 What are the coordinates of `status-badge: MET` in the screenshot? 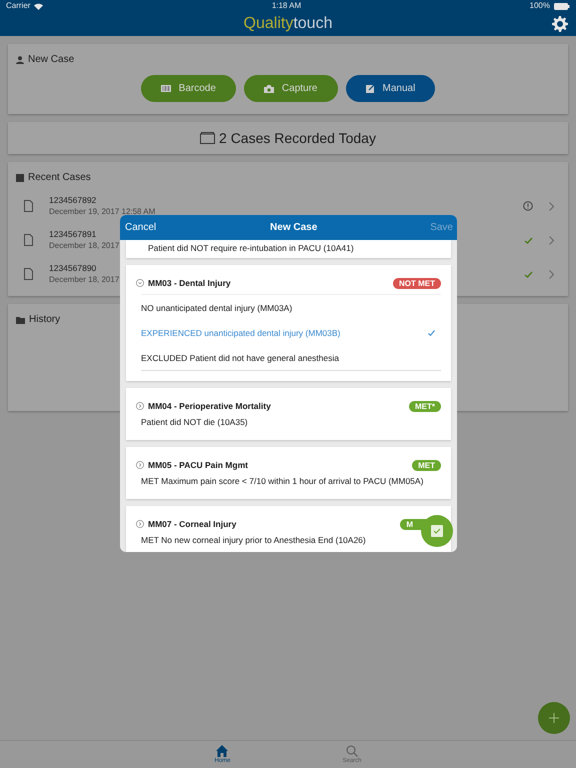 It's located at (426, 465).